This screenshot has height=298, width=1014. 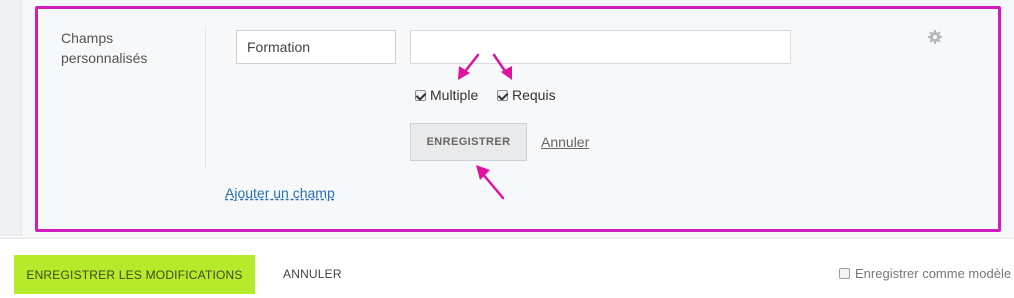 I want to click on section-label: Champs personnalisés, so click(x=104, y=48).